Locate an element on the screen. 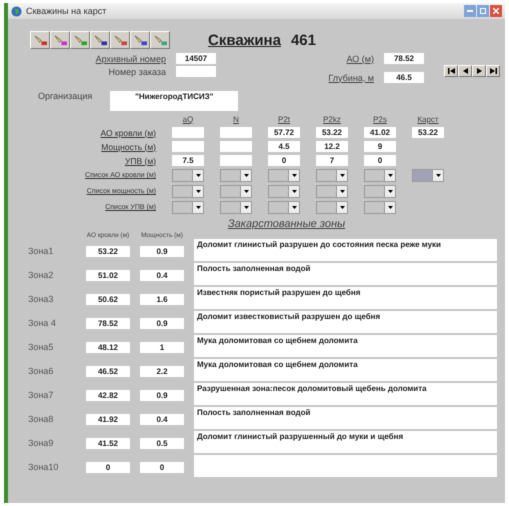  input-field: "НижегородТИСИЗ" is located at coordinates (174, 101).